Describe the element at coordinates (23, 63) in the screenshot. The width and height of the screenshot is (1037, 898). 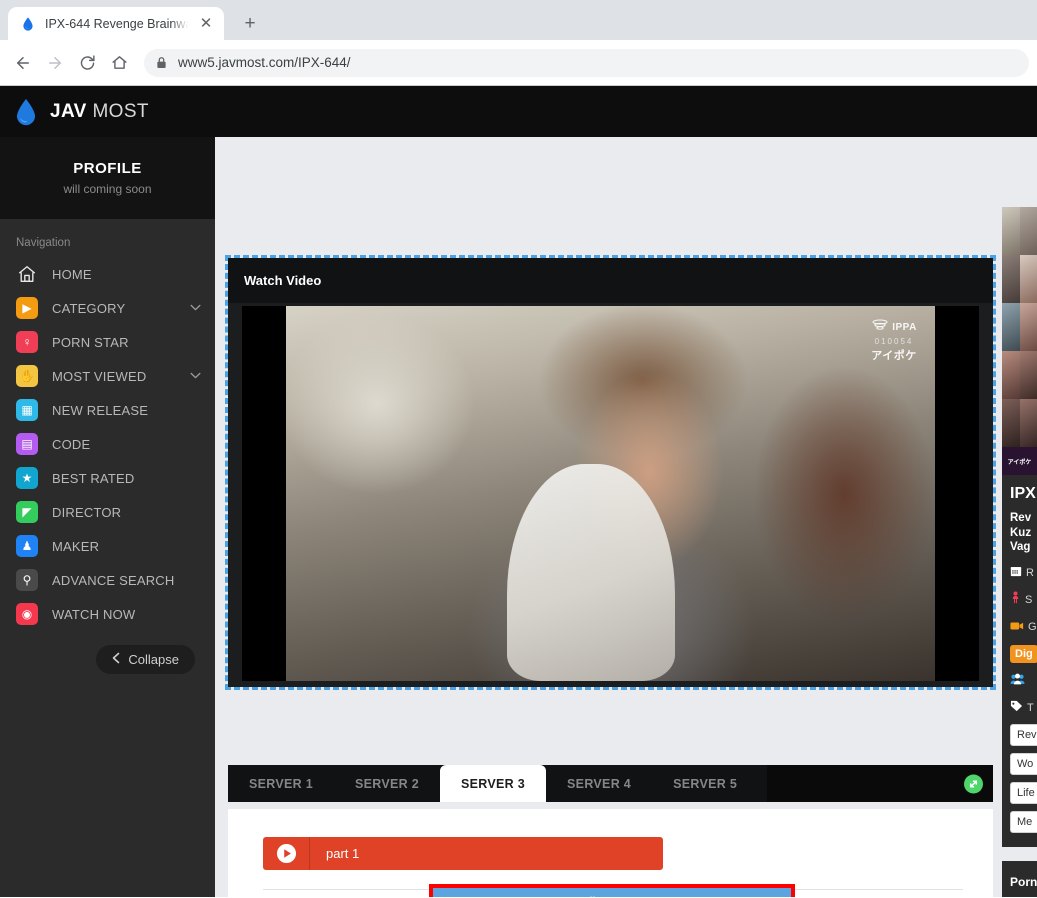
I see `back-button` at that location.